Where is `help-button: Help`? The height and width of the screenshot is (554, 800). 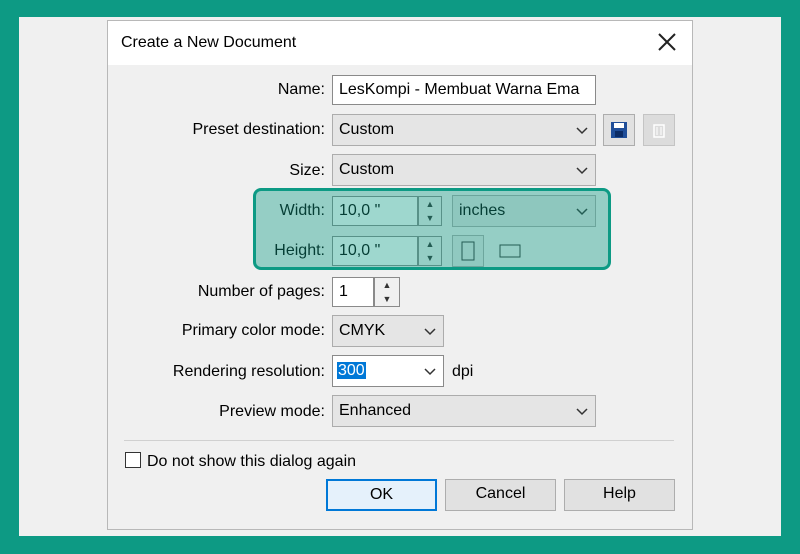 help-button: Help is located at coordinates (619, 495).